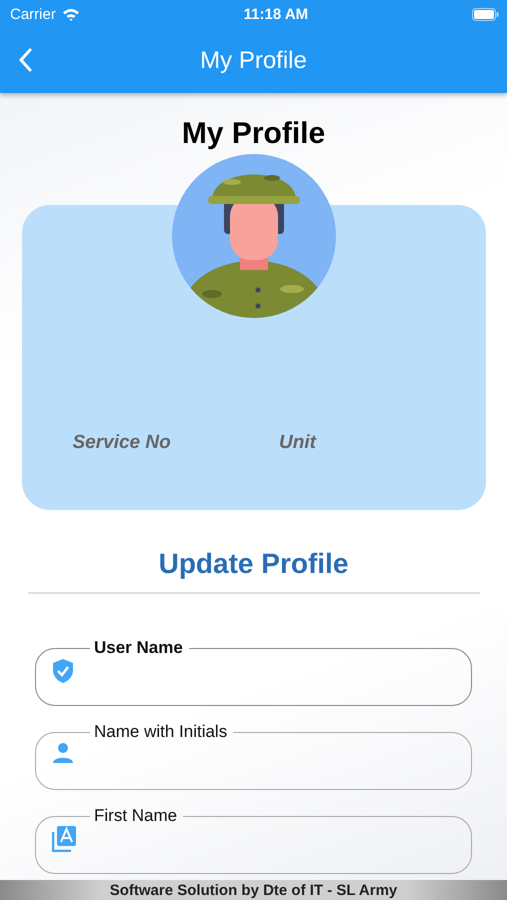 This screenshot has height=900, width=507. I want to click on shield-check-icon, so click(63, 671).